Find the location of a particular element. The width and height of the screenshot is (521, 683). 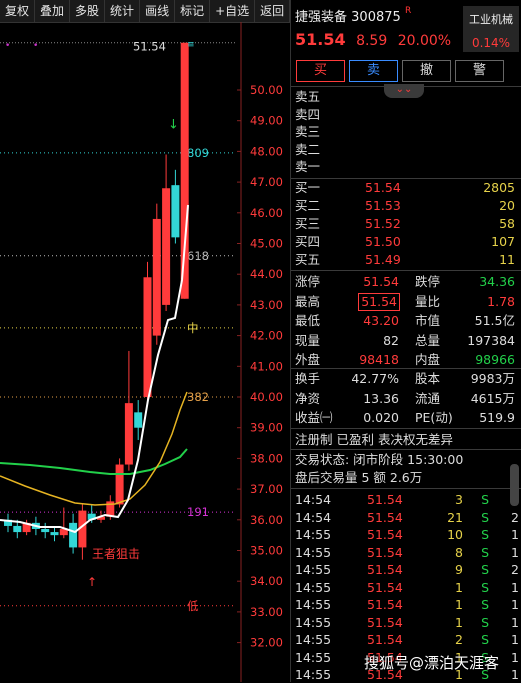

stat-value: 51.54 is located at coordinates (379, 301).